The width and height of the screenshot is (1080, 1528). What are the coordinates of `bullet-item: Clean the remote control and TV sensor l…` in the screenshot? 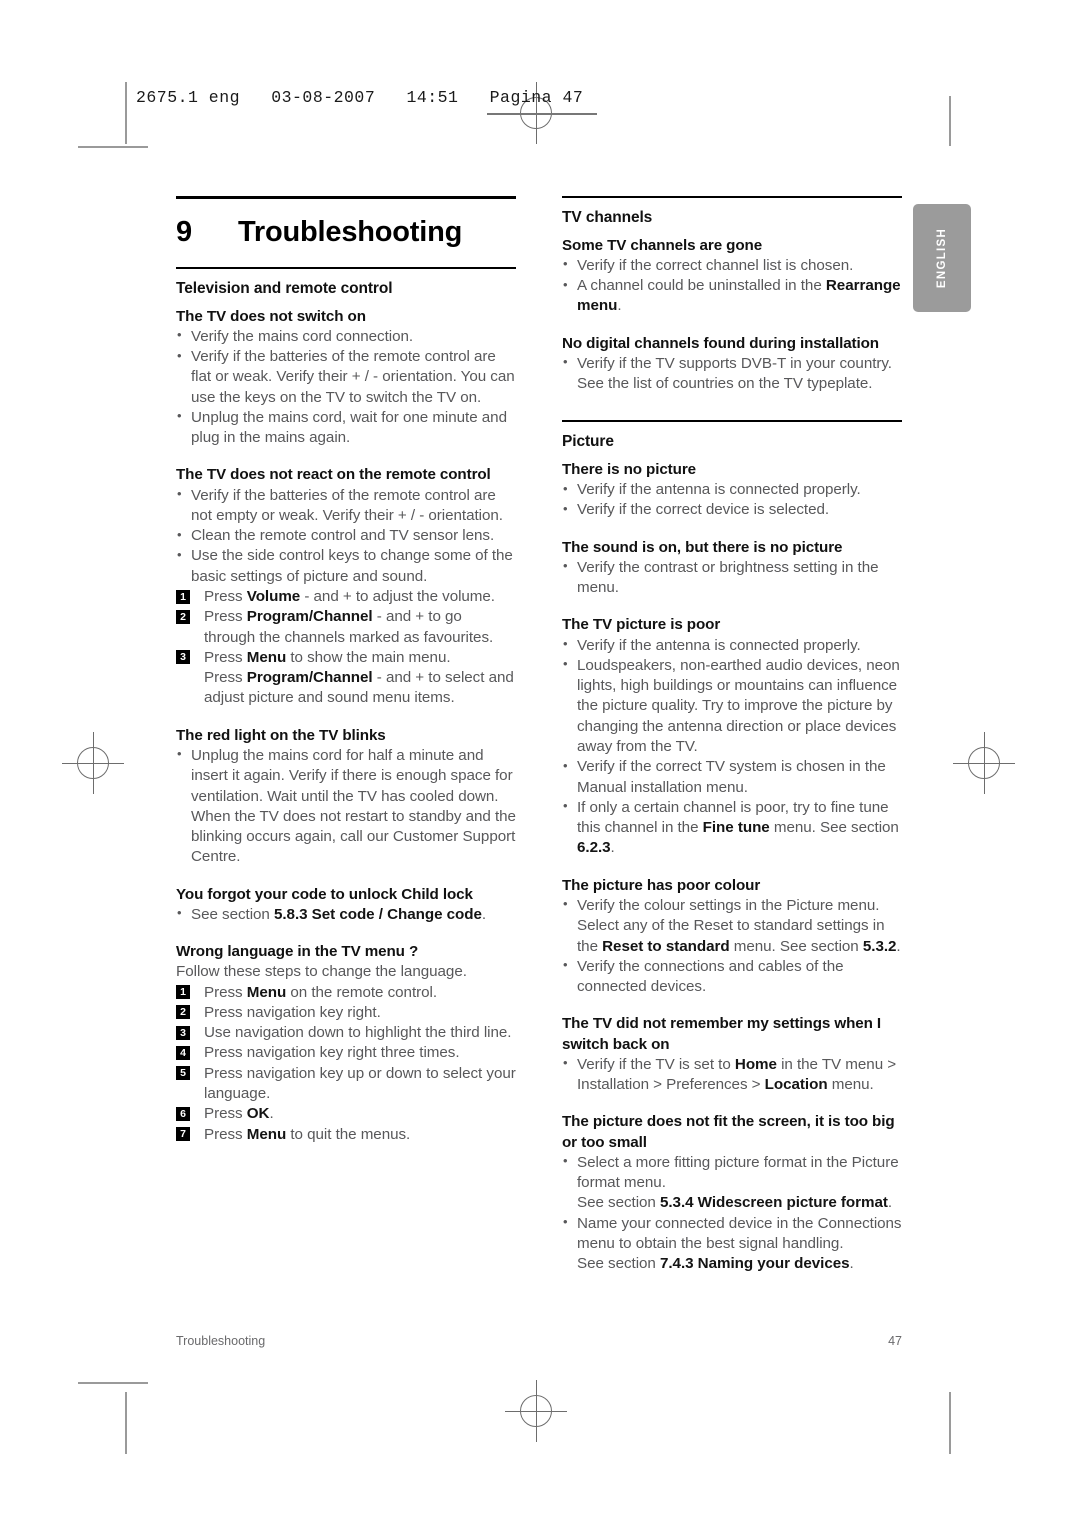 It's located at (346, 536).